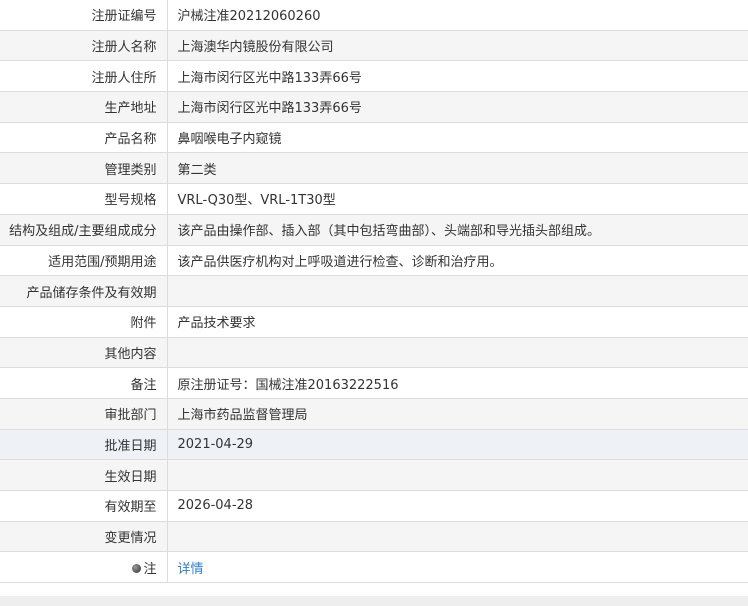 The image size is (748, 606). I want to click on row-registrant-name: 注册人名称 上海澳华内镜股份有限公司, so click(374, 46).